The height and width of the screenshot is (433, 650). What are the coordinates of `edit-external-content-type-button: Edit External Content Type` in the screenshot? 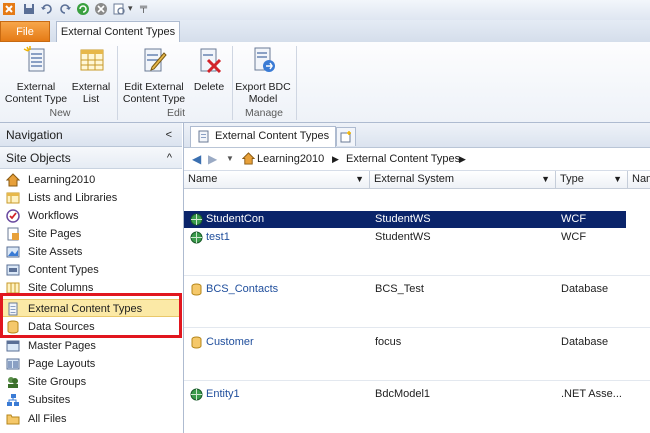 It's located at (154, 75).